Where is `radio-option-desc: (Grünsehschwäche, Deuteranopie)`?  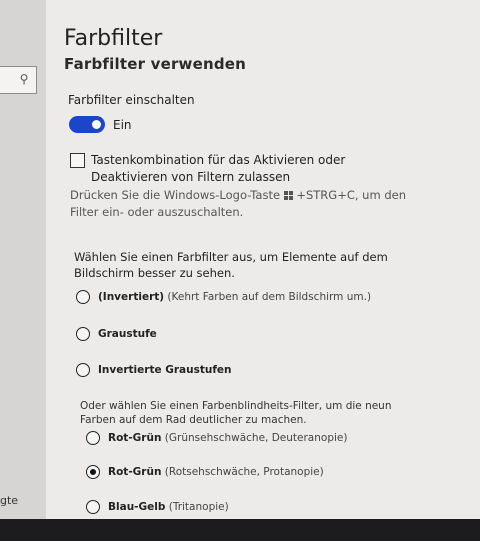
radio-option-desc: (Grünsehschwäche, Deuteranopie) is located at coordinates (256, 438).